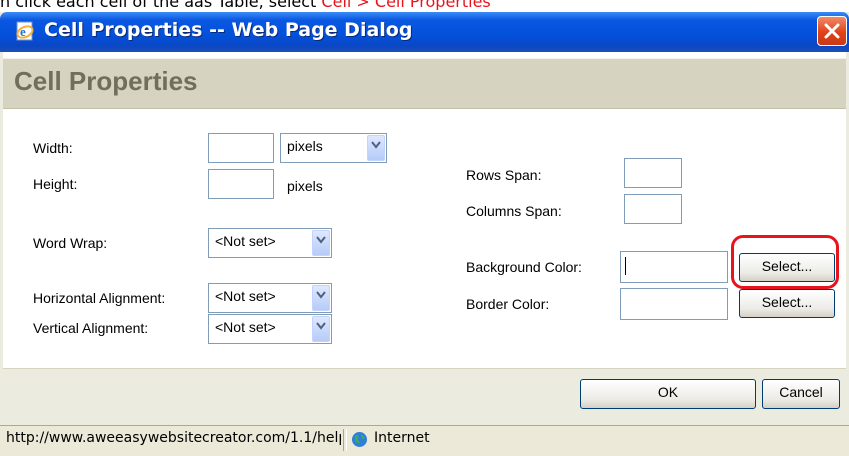  I want to click on height-unit-label: pixels, so click(305, 186).